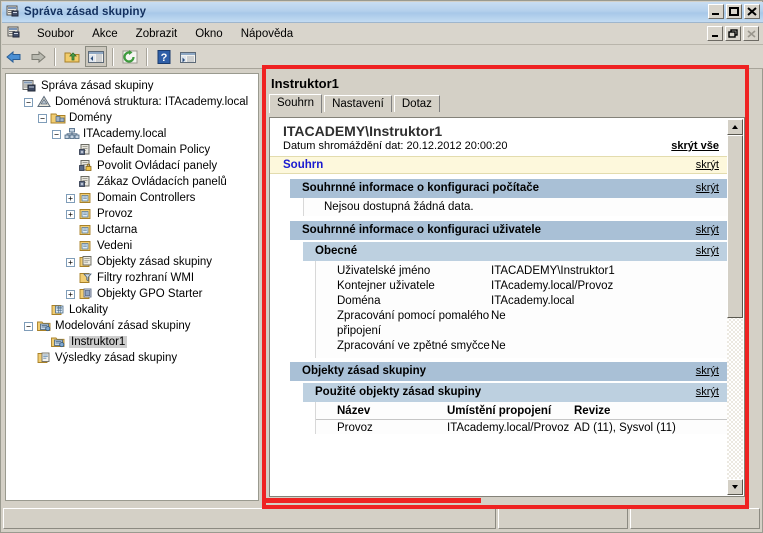  What do you see at coordinates (707, 251) in the screenshot?
I see `hide-link-general: skrýt` at bounding box center [707, 251].